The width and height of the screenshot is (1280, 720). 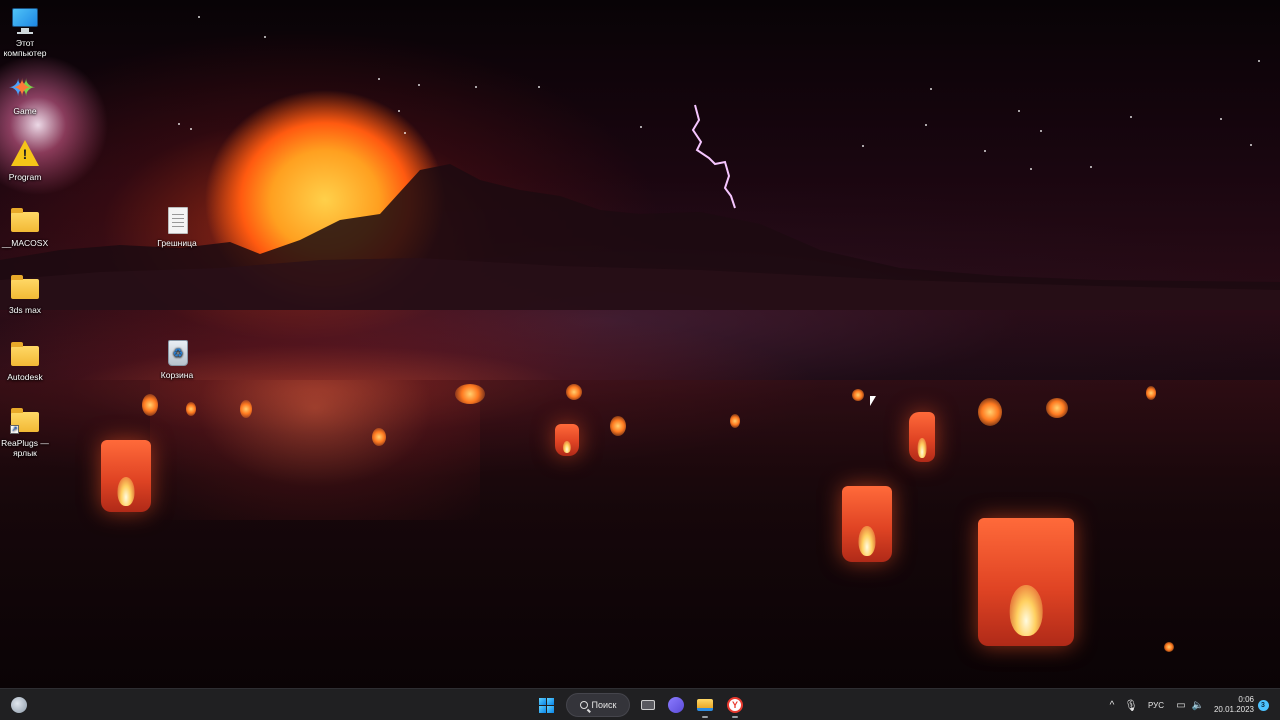 I want to click on desktop-icon-macosx: __MACOSX, so click(x=28, y=227).